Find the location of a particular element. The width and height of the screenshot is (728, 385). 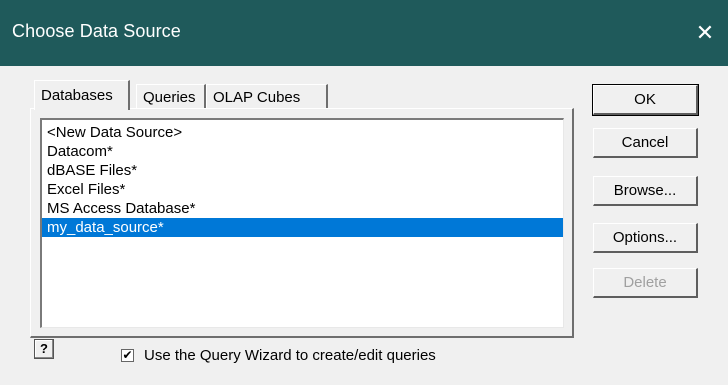

cancel-button: Cancel is located at coordinates (645, 143).